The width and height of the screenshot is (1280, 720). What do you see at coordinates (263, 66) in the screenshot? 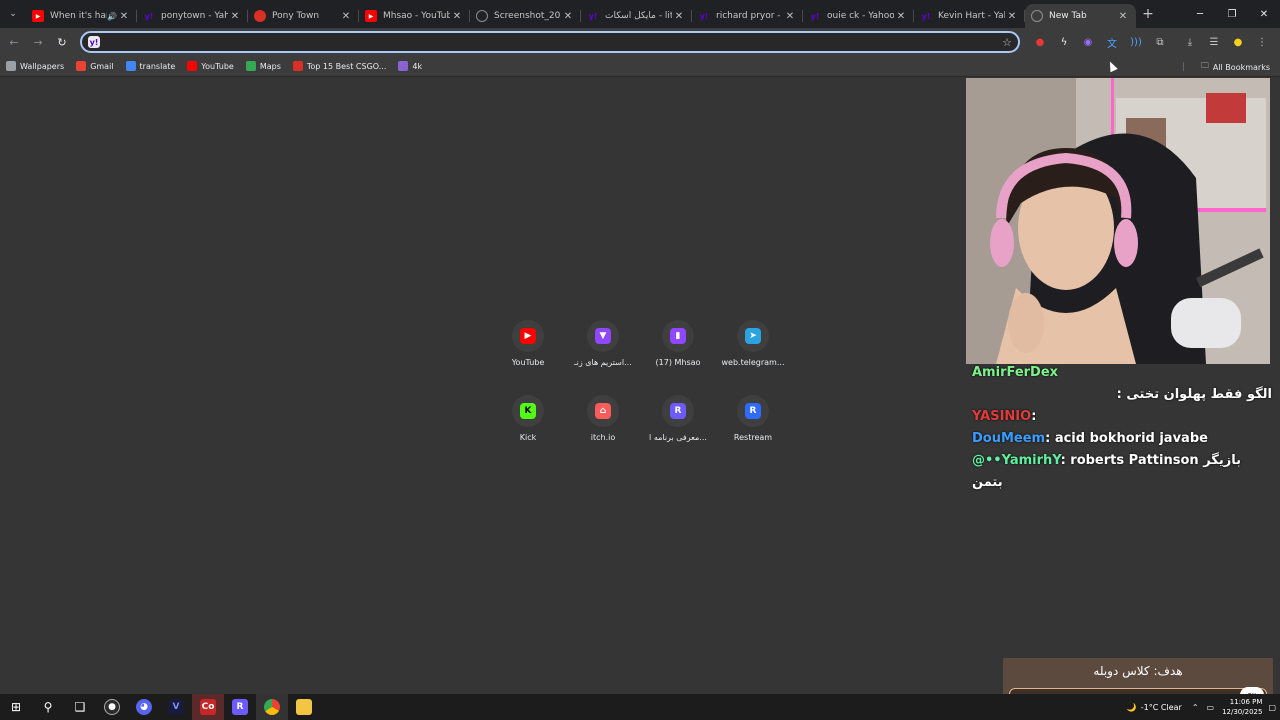
I see `bookmark-item: Maps` at bounding box center [263, 66].